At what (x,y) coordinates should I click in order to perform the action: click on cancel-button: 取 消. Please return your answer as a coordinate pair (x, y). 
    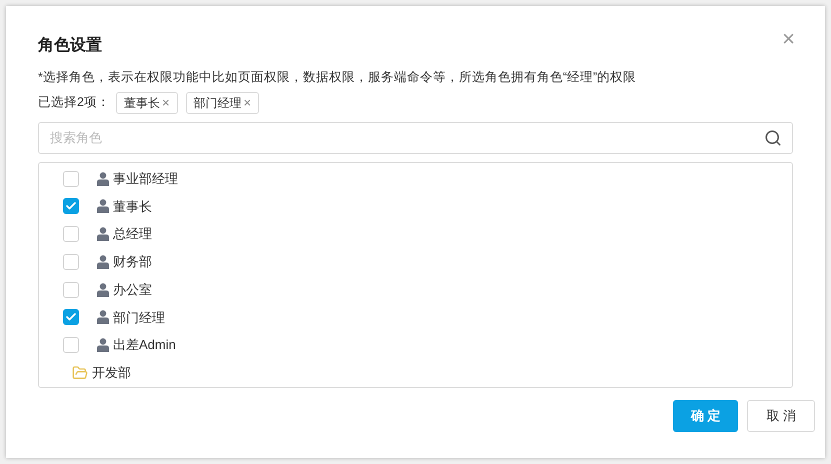
    Looking at the image, I should click on (781, 416).